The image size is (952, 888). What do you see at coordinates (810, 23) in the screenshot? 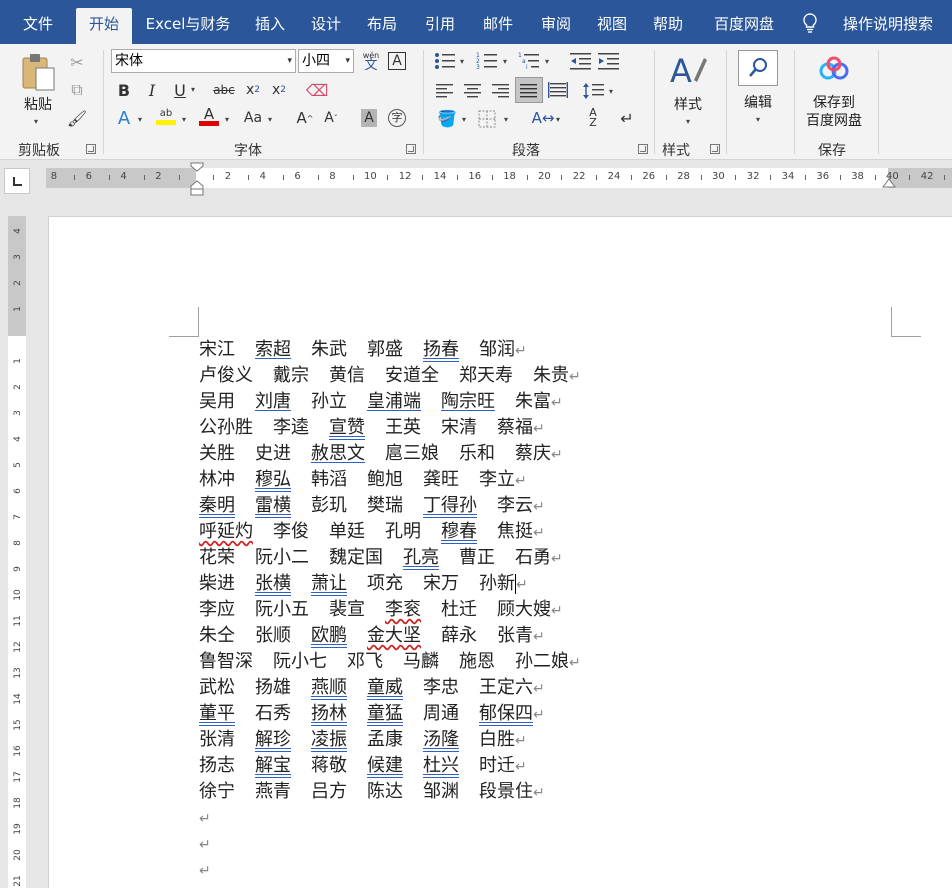
I see `lightbulb-icon` at bounding box center [810, 23].